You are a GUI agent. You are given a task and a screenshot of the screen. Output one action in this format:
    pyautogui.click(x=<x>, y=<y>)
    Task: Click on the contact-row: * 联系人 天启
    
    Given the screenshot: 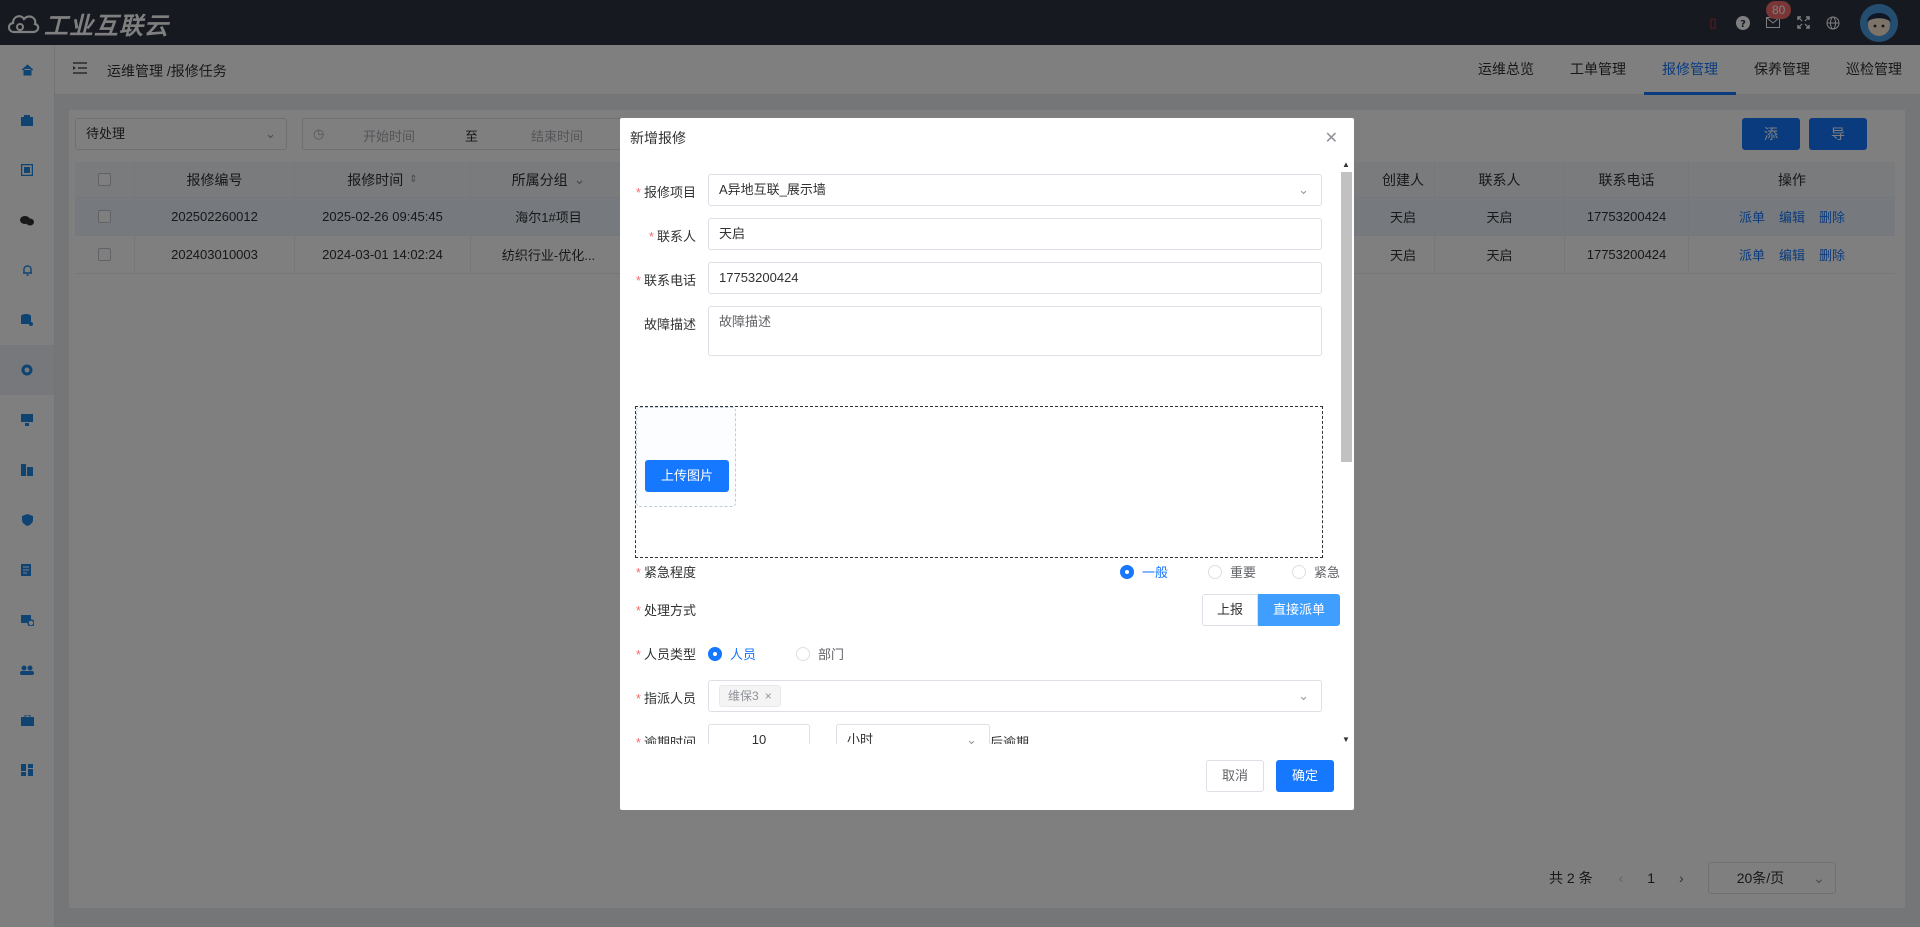 What is the action you would take?
    pyautogui.click(x=980, y=234)
    